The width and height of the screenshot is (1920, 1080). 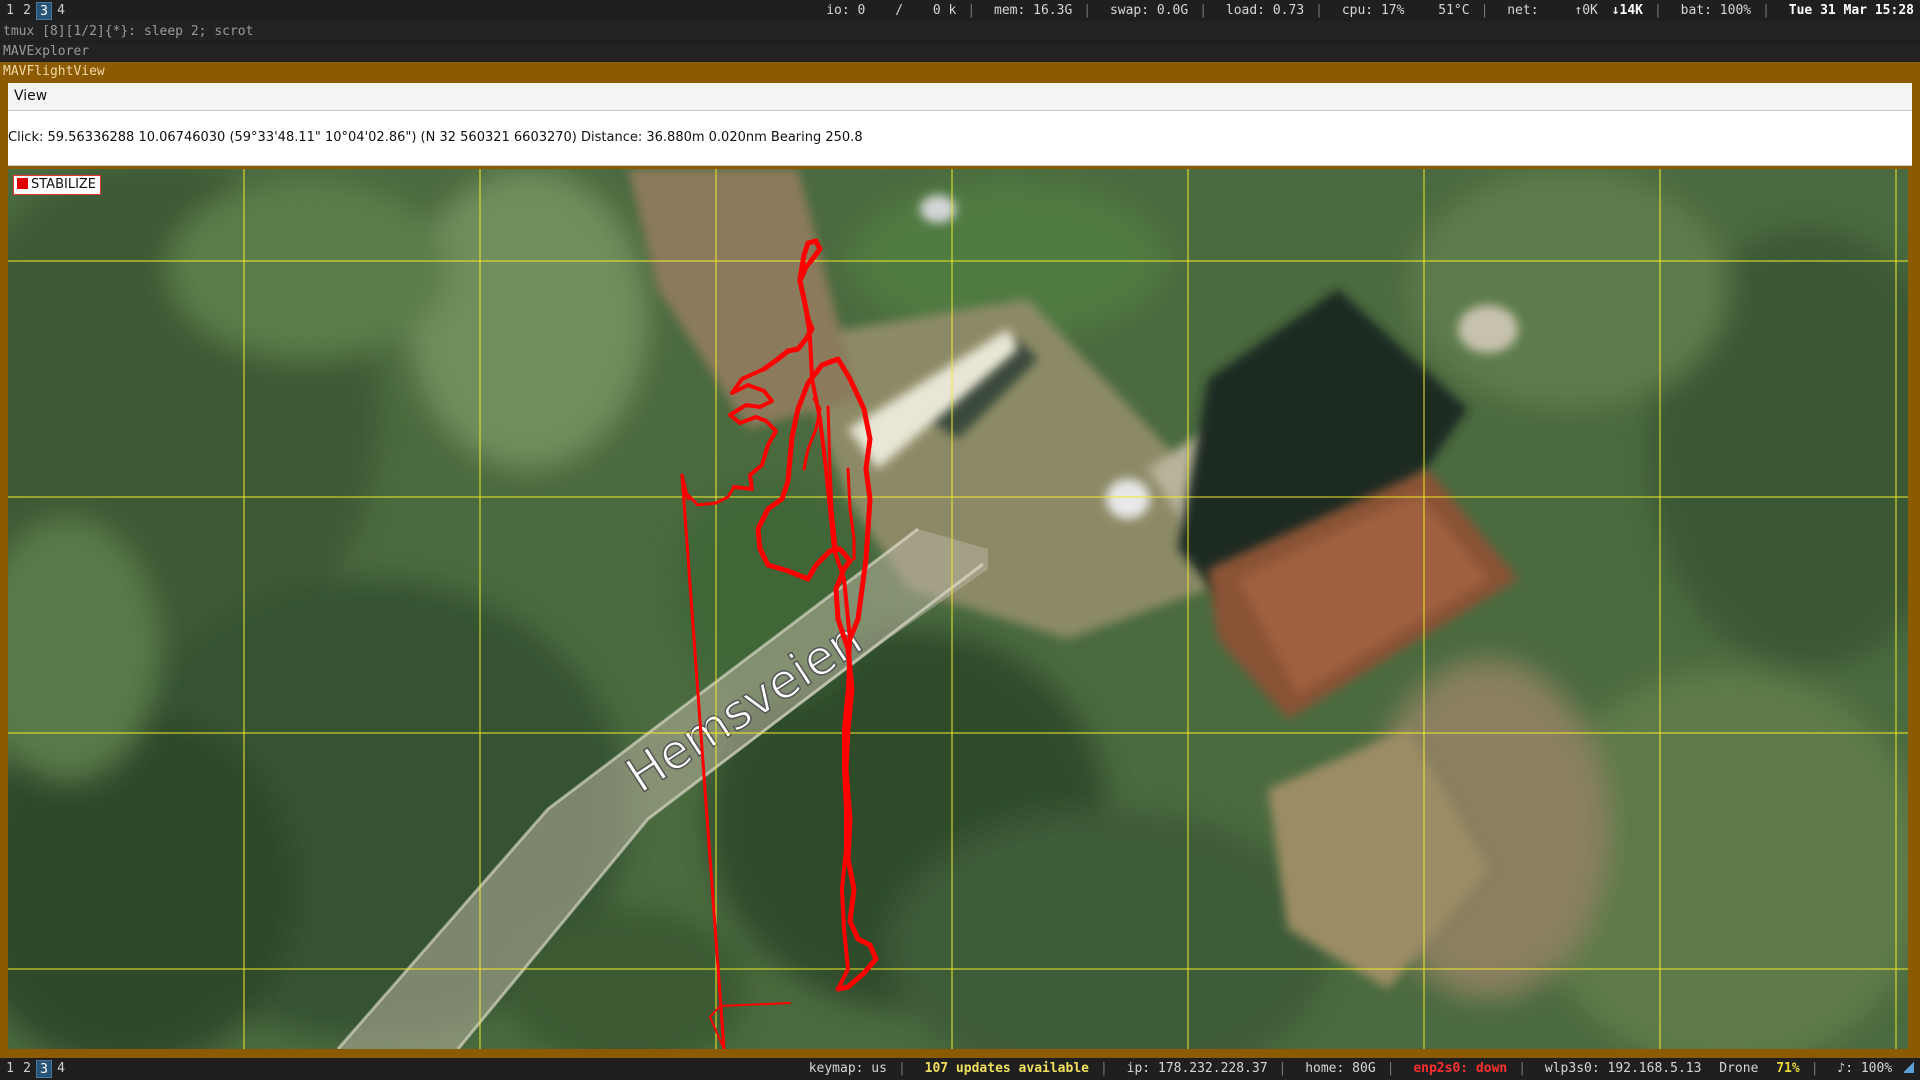 What do you see at coordinates (944, 10) in the screenshot?
I see `io-k-status: 0 k` at bounding box center [944, 10].